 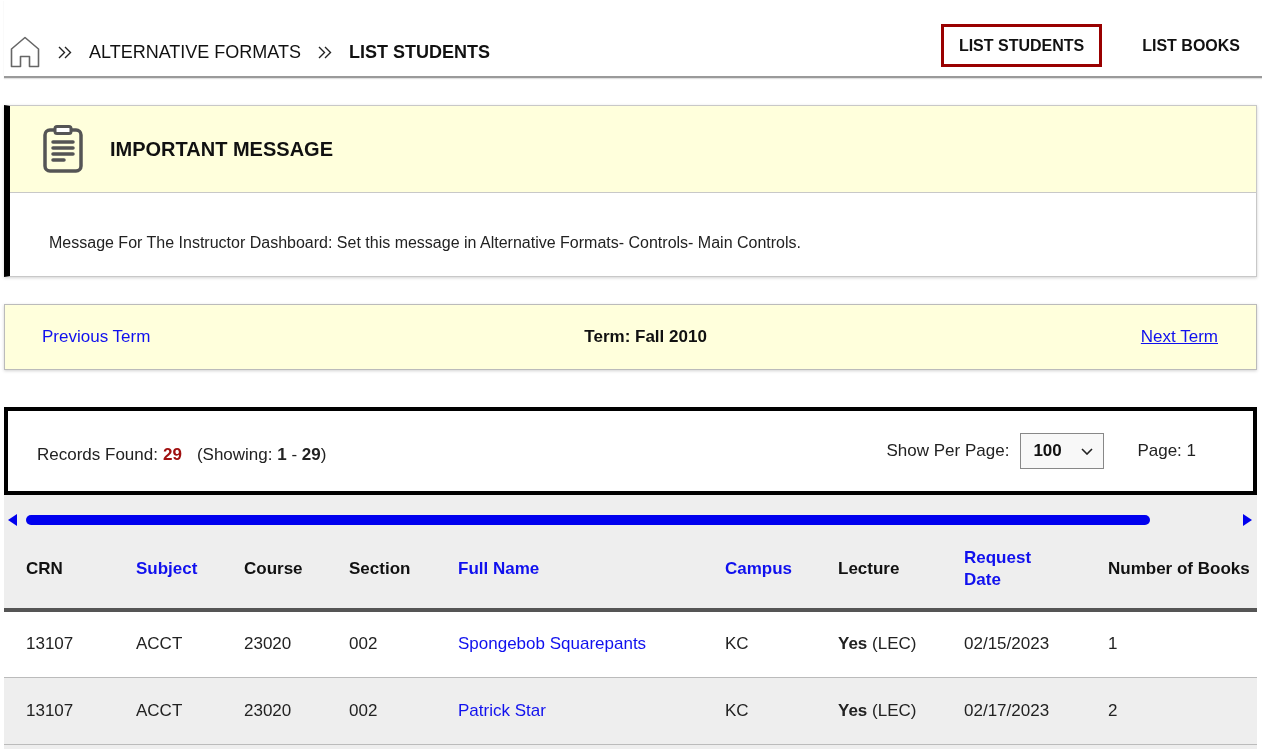 I want to click on records-label: Records Found:, so click(x=97, y=454).